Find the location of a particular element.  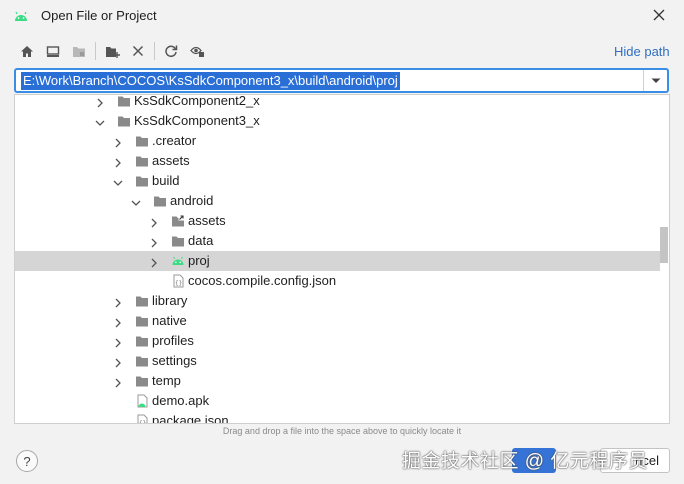

tree-row: data is located at coordinates (337, 241).